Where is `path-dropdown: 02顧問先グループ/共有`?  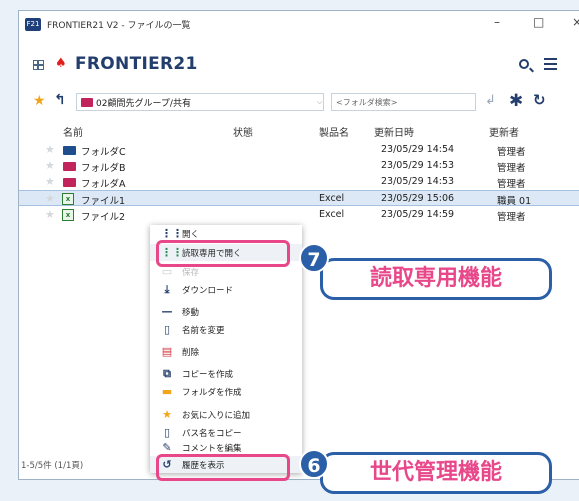 path-dropdown: 02顧問先グループ/共有 is located at coordinates (200, 102).